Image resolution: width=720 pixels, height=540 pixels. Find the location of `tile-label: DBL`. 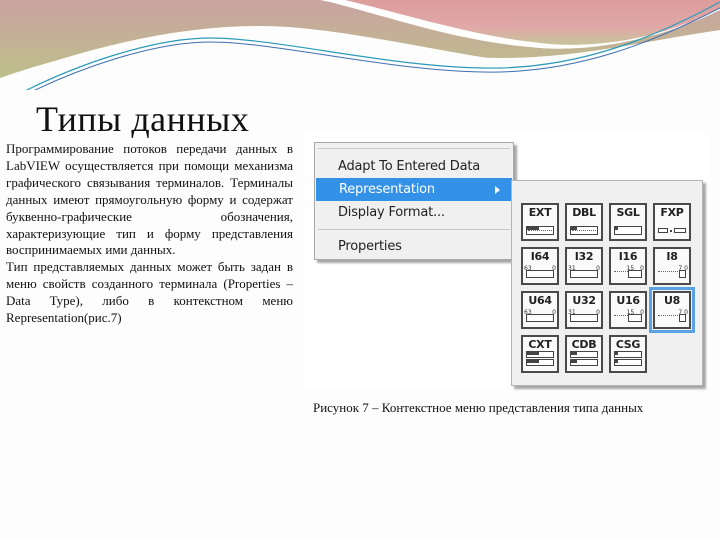

tile-label: DBL is located at coordinates (584, 212).